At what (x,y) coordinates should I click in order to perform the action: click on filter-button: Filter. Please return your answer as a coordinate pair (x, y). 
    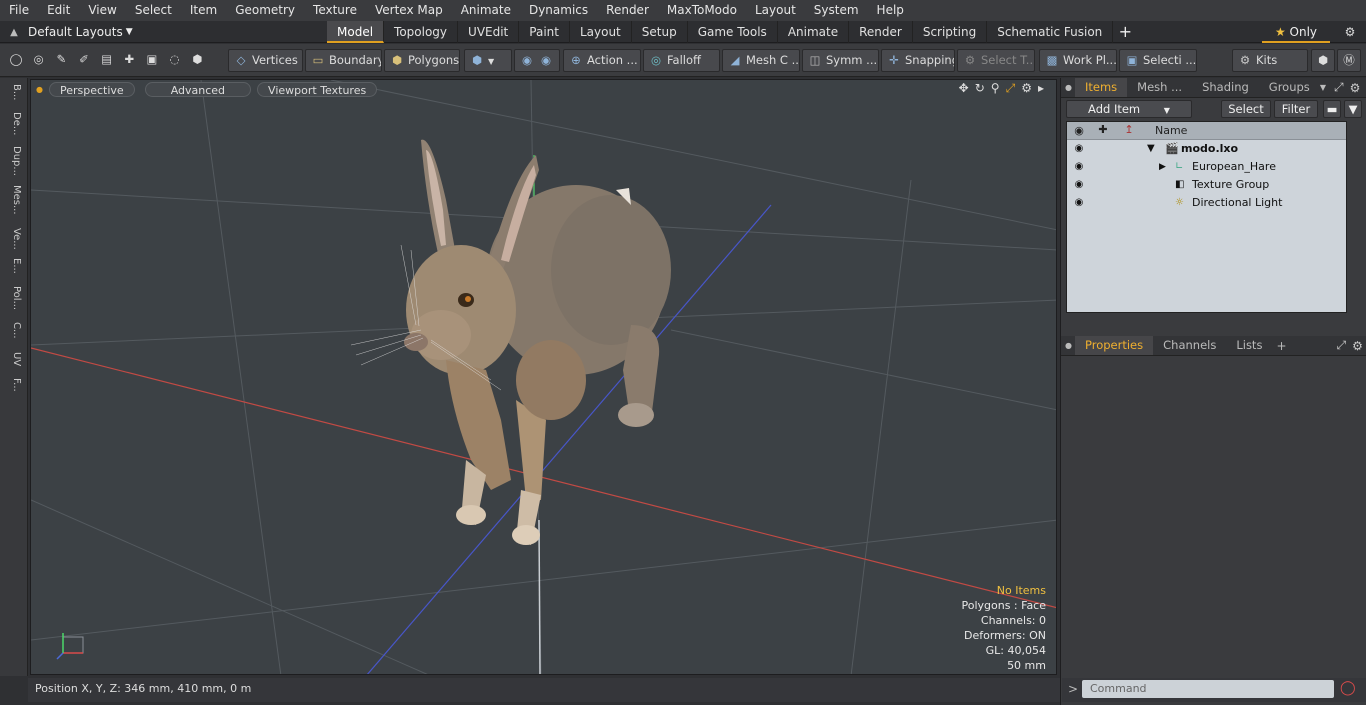
    Looking at the image, I should click on (1296, 109).